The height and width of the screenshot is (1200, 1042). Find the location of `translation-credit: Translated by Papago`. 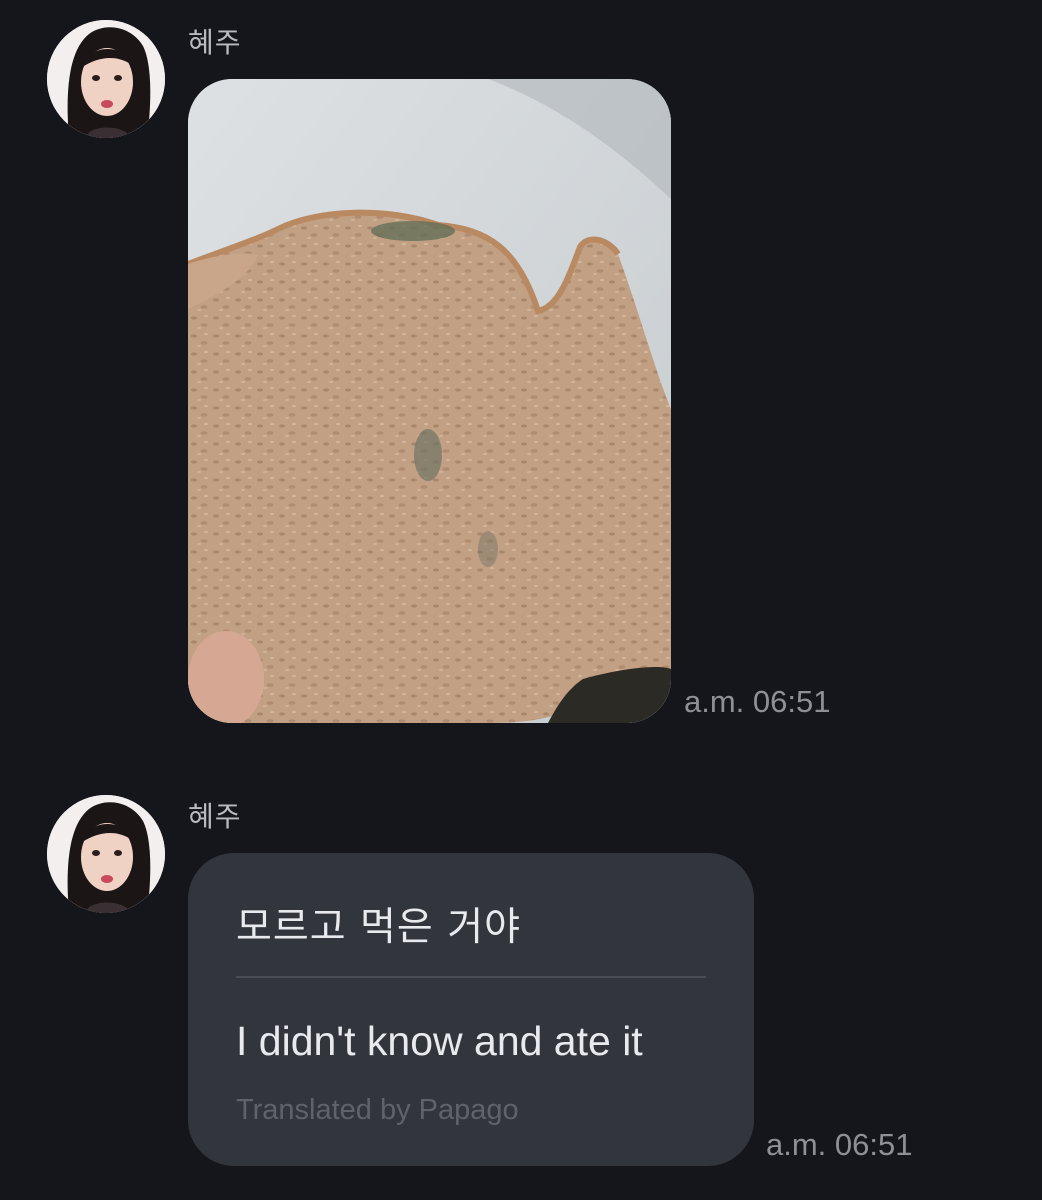

translation-credit: Translated by Papago is located at coordinates (377, 1110).